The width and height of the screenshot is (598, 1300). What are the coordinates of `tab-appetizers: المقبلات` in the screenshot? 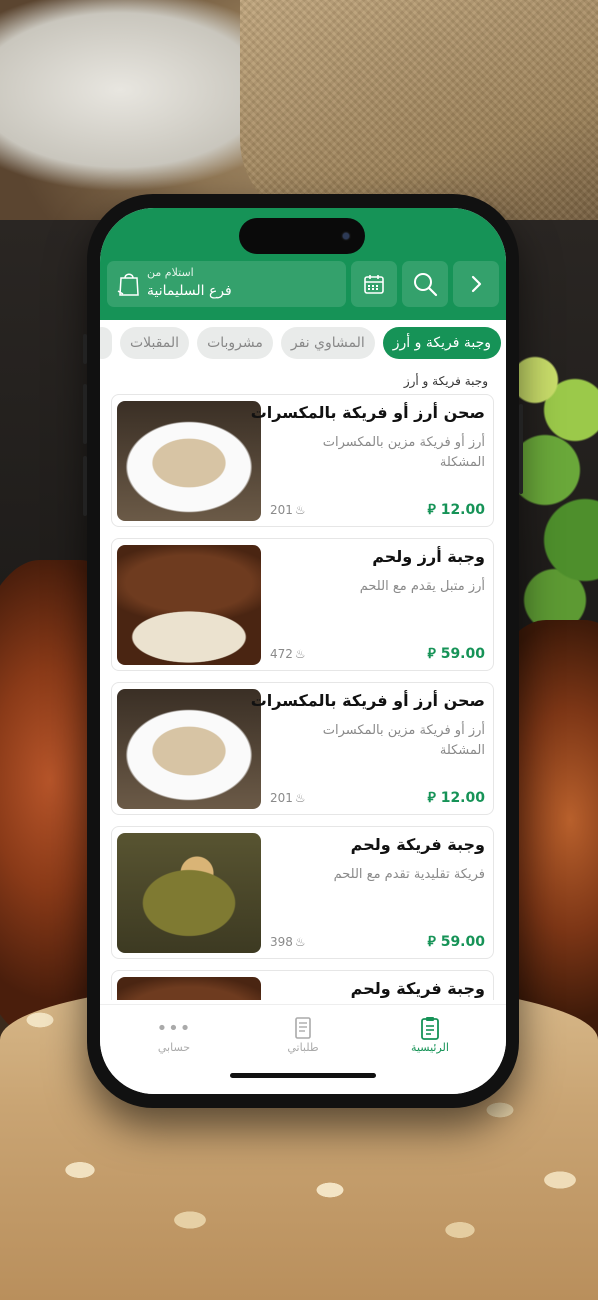 It's located at (154, 343).